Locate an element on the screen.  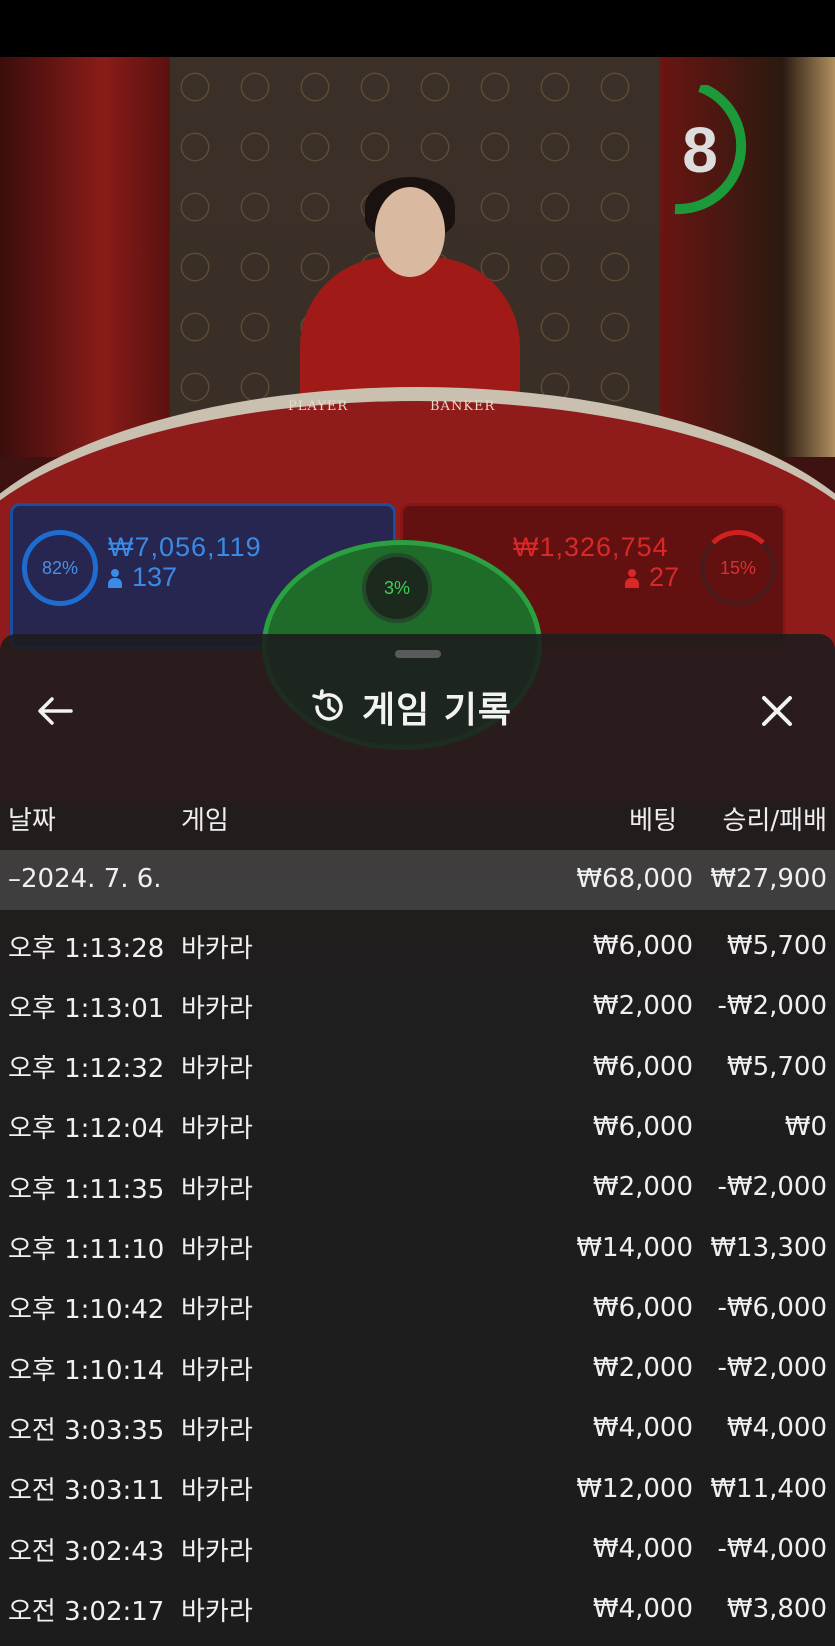
player-count-value: 137 is located at coordinates (155, 577).